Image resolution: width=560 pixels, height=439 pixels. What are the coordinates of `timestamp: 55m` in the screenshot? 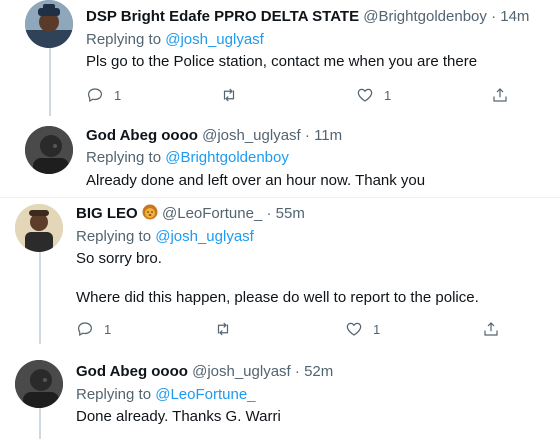 It's located at (290, 213).